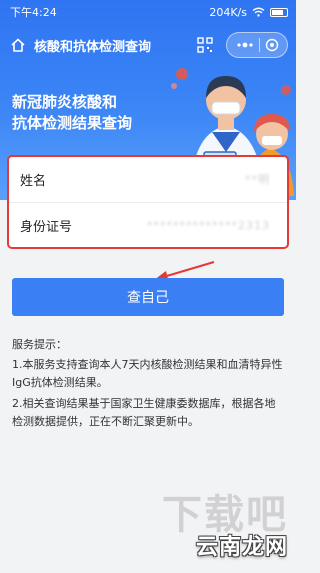 This screenshot has width=320, height=573. Describe the element at coordinates (148, 12) in the screenshot. I see `status-bar: 下午4:24 204K/s` at that location.